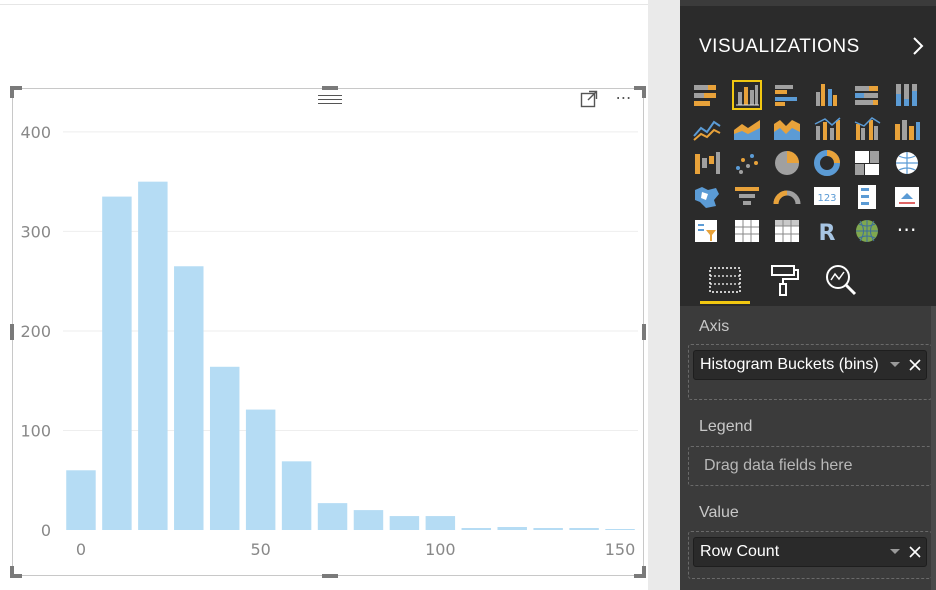 This screenshot has height=590, width=936. I want to click on x-tick-label: 50, so click(260, 549).